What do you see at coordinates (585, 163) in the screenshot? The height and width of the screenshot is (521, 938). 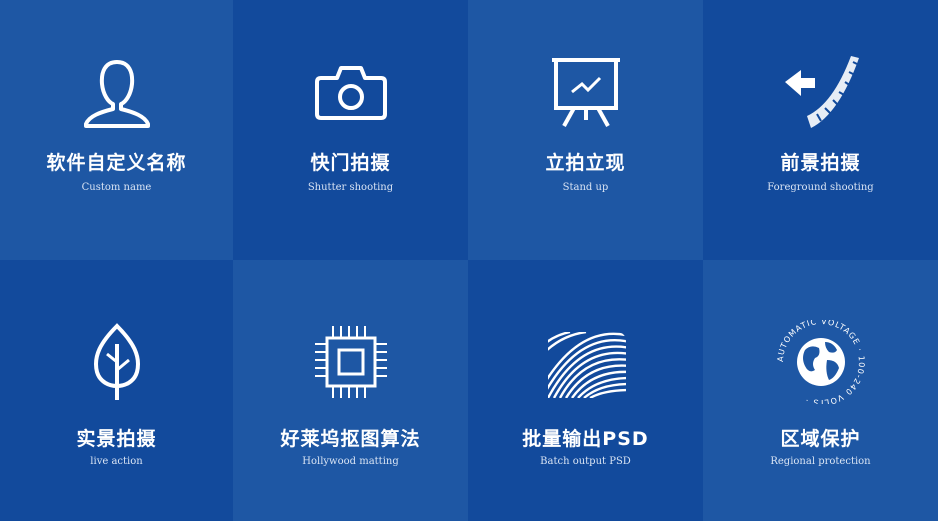 I see `feature-title: 立拍立现` at bounding box center [585, 163].